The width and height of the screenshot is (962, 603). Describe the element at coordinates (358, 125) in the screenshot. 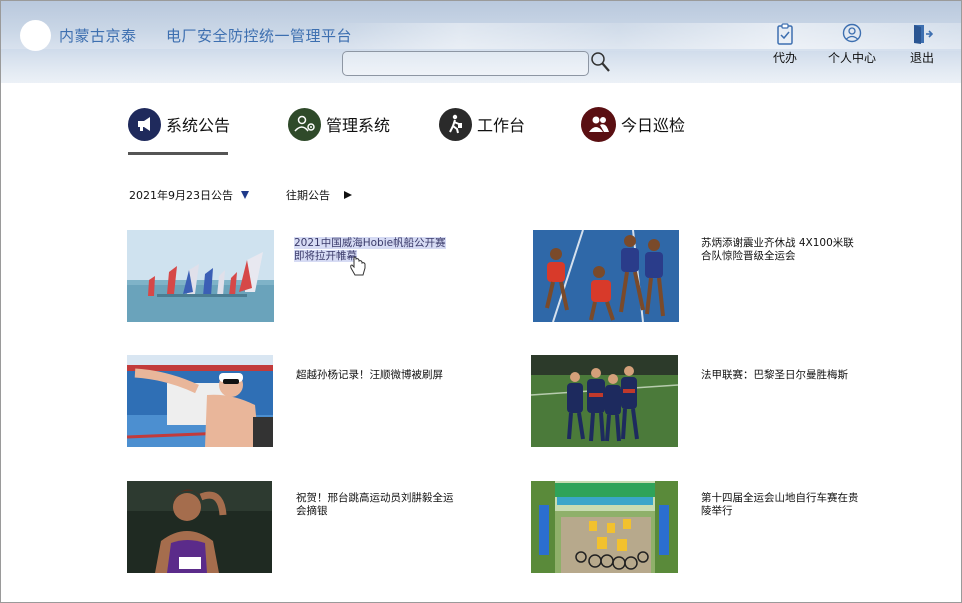

I see `tab-label: 管理系统` at that location.